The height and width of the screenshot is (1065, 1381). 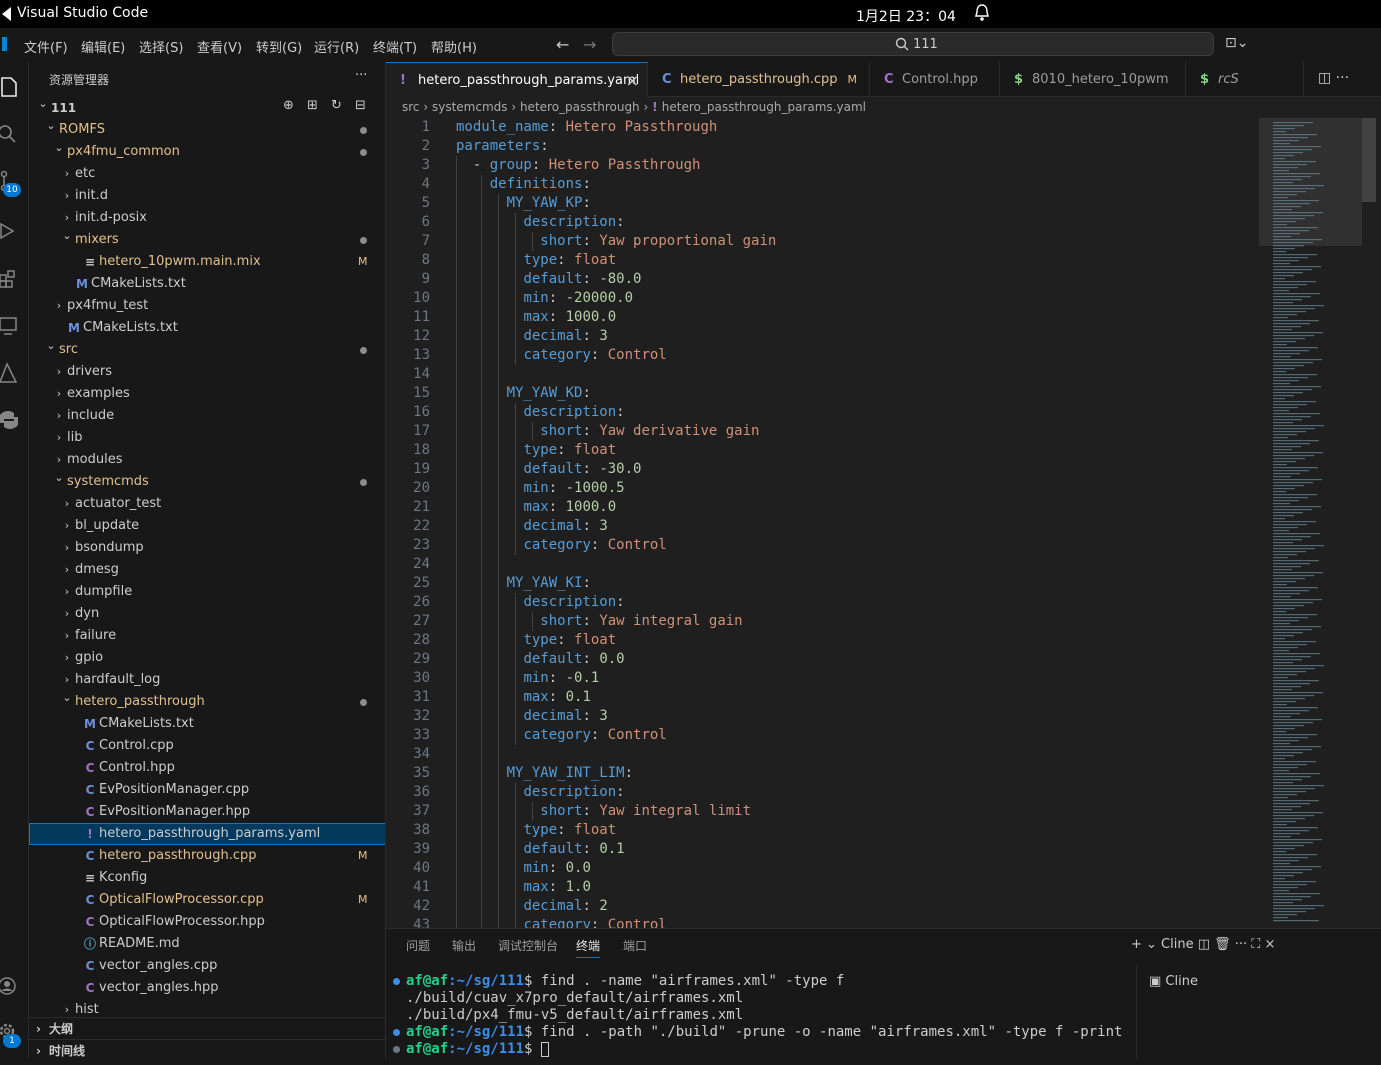 What do you see at coordinates (207, 416) in the screenshot?
I see `tree-folder: › include` at bounding box center [207, 416].